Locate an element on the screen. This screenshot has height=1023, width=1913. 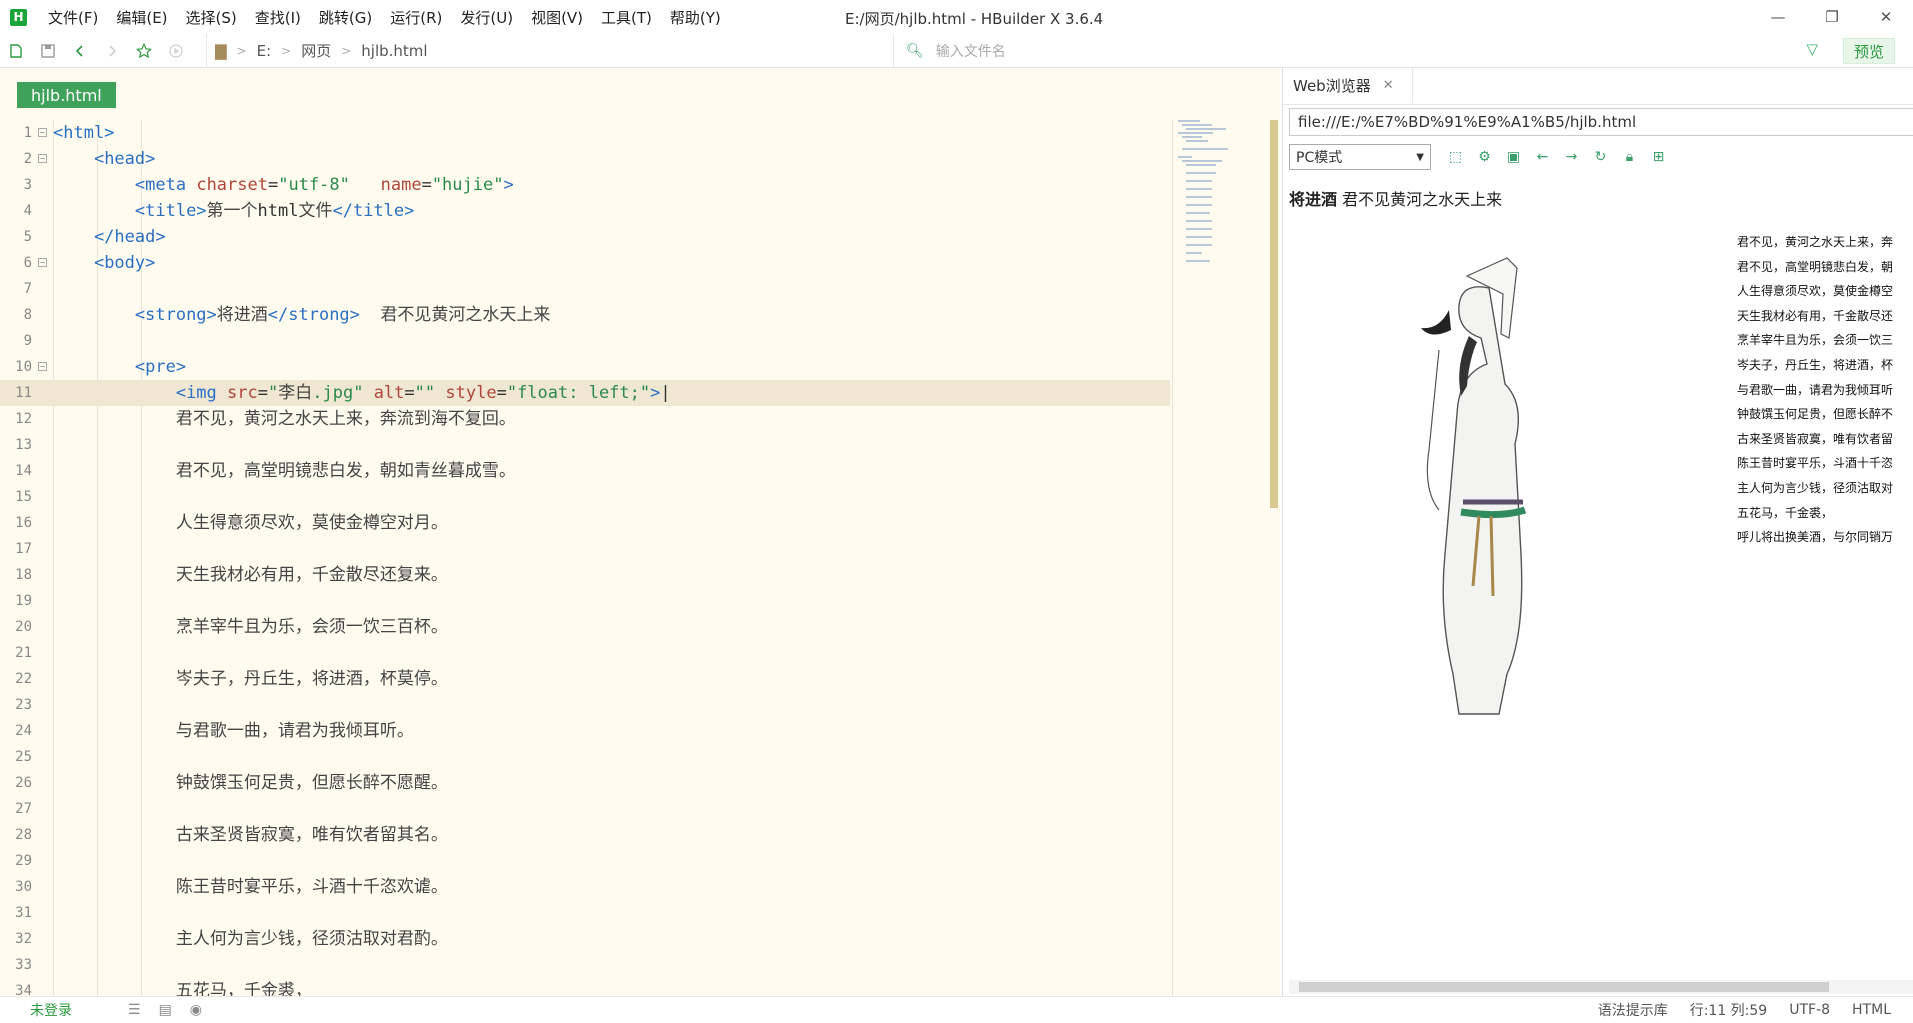
code-line: 32 主人何为言少钱，径须沽取对君酌。 is located at coordinates (585, 939).